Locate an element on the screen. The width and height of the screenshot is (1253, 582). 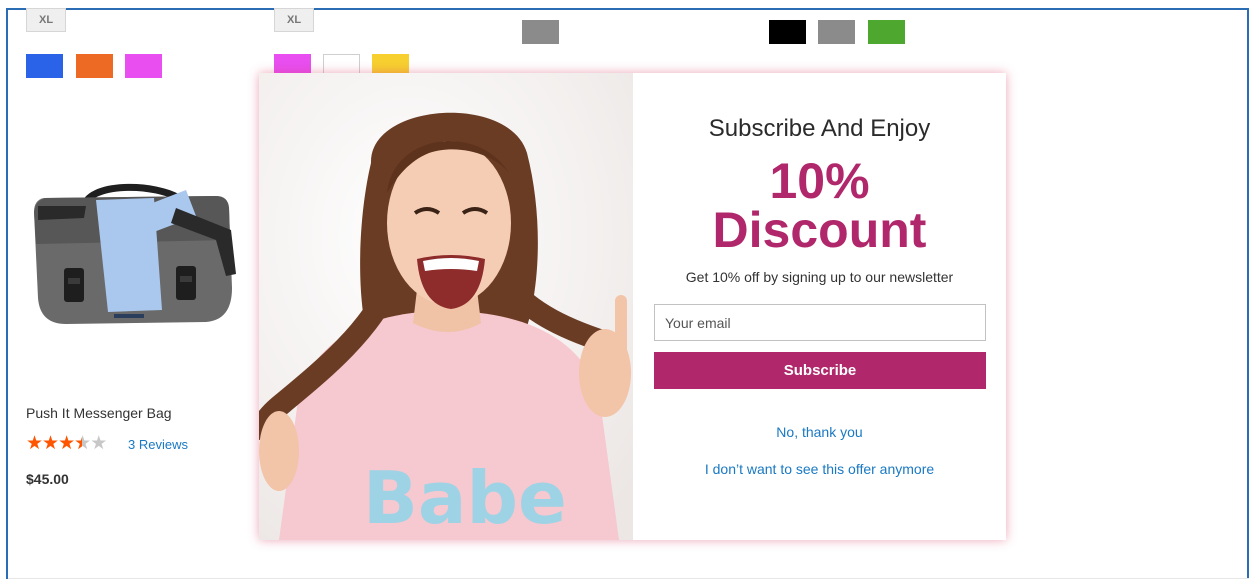
product-price: $45.00 is located at coordinates (47, 479).